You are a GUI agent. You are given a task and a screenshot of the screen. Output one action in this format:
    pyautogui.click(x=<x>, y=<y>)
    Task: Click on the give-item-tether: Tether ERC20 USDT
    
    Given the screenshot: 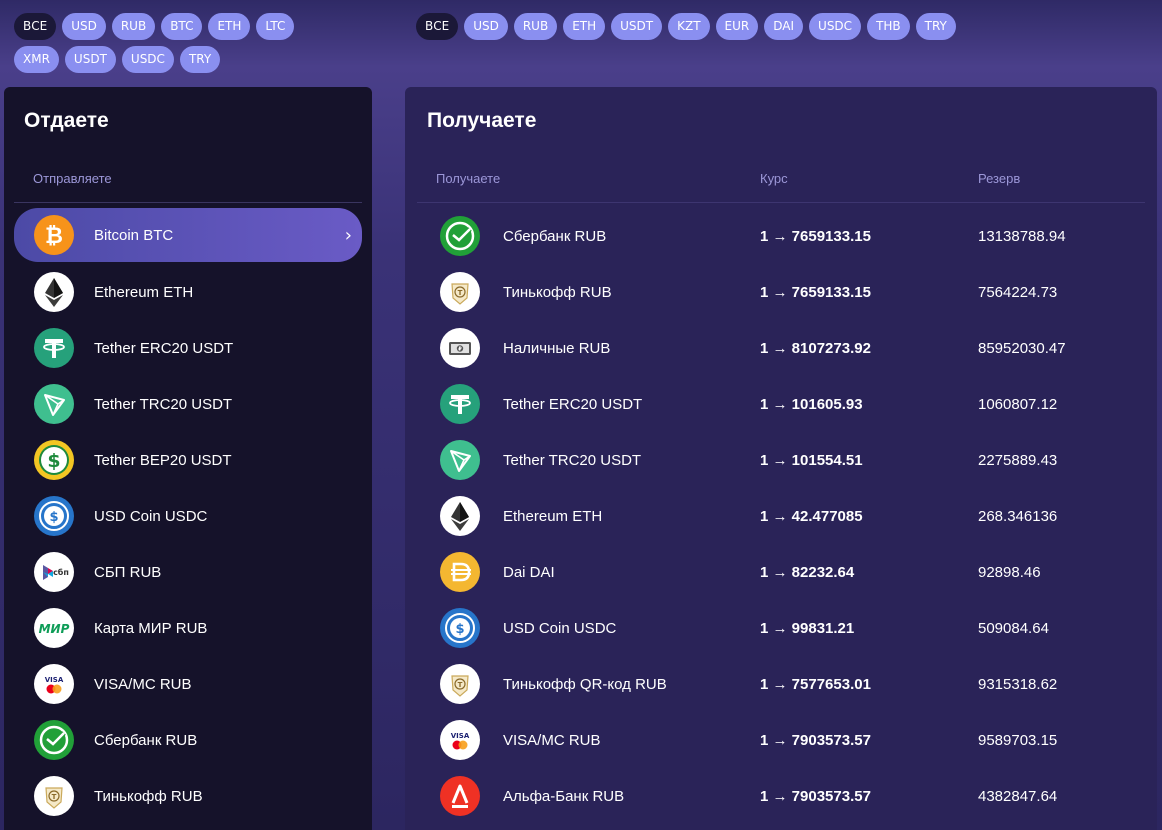 What is the action you would take?
    pyautogui.click(x=188, y=348)
    